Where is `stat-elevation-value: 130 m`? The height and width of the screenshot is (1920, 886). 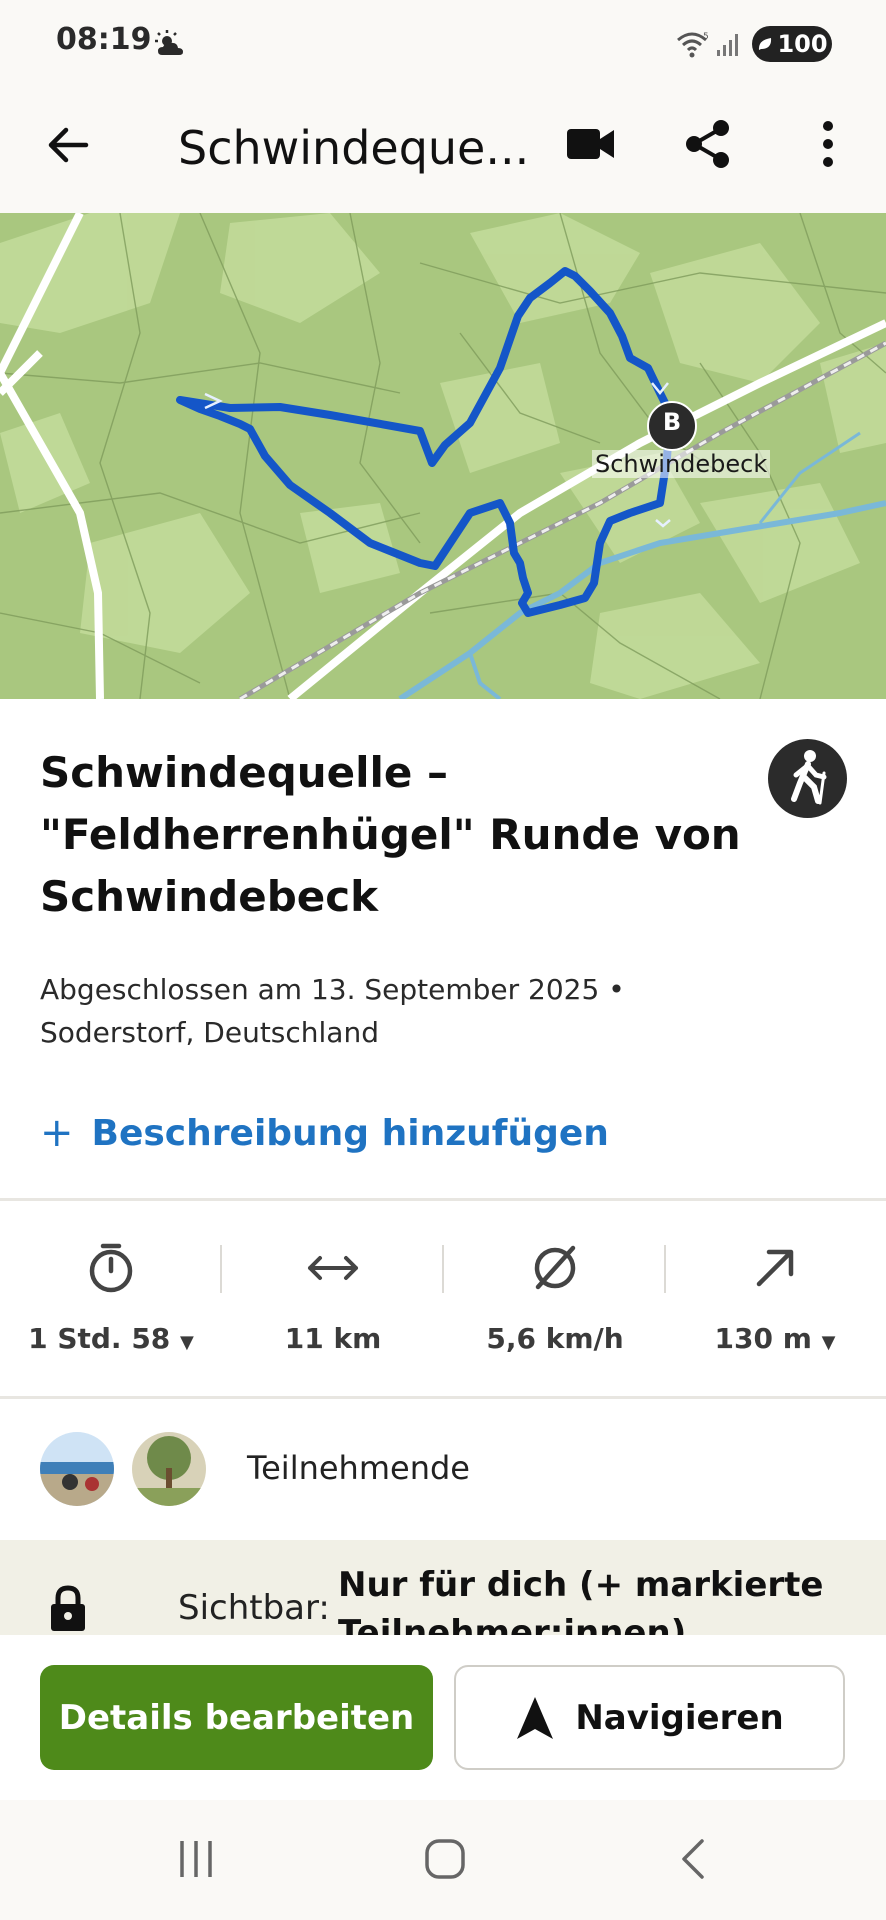
stat-elevation-value: 130 m is located at coordinates (763, 1338).